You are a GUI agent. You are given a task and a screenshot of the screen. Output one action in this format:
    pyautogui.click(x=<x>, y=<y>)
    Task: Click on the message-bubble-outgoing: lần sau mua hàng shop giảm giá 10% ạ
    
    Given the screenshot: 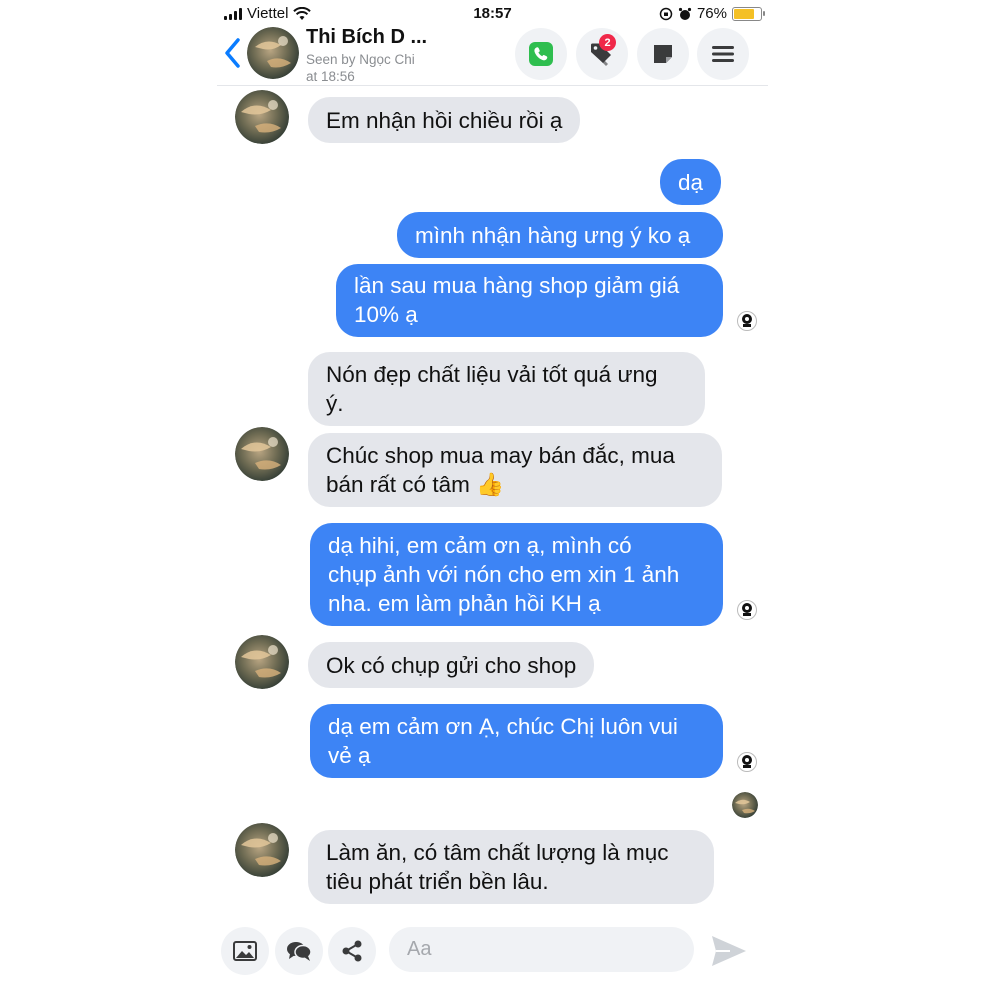 What is the action you would take?
    pyautogui.click(x=529, y=300)
    